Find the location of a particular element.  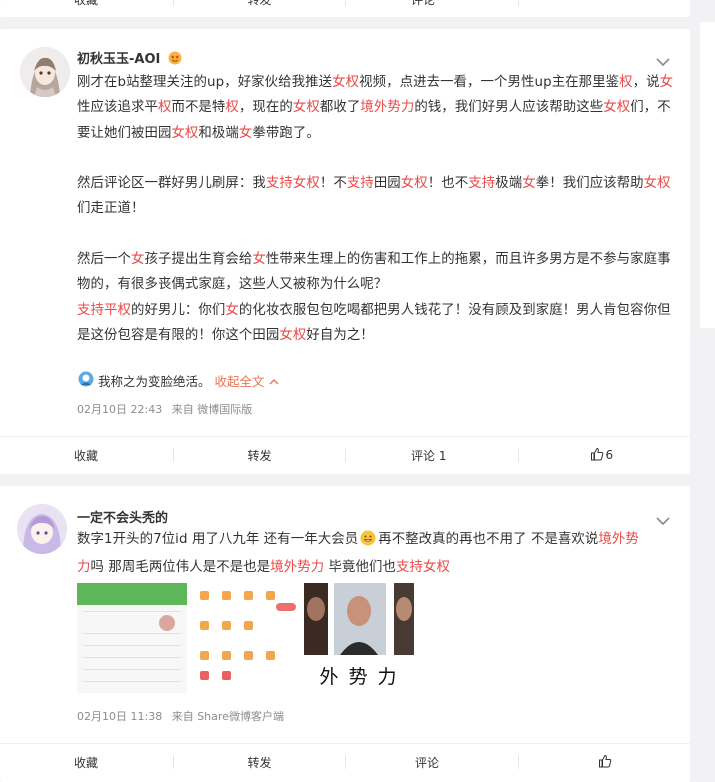

action-bar: 收藏 转发 评论 is located at coordinates (345, 761).